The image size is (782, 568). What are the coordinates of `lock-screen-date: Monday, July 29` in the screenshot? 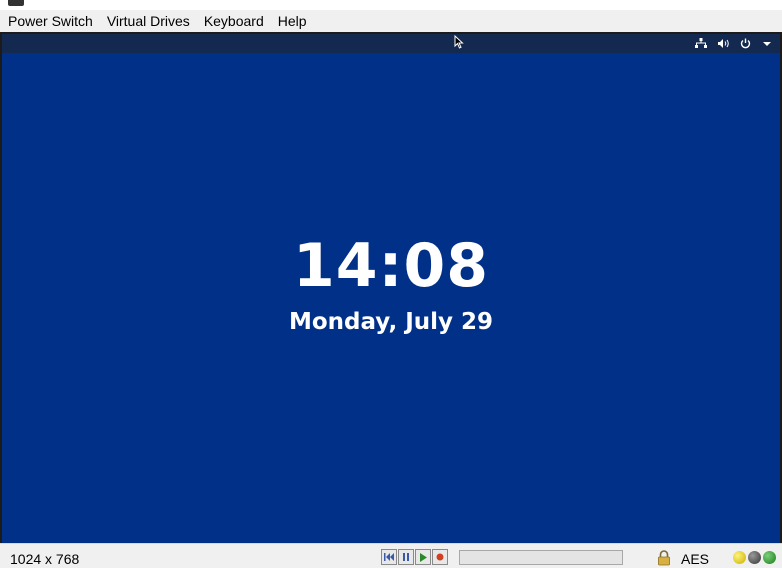 It's located at (391, 322).